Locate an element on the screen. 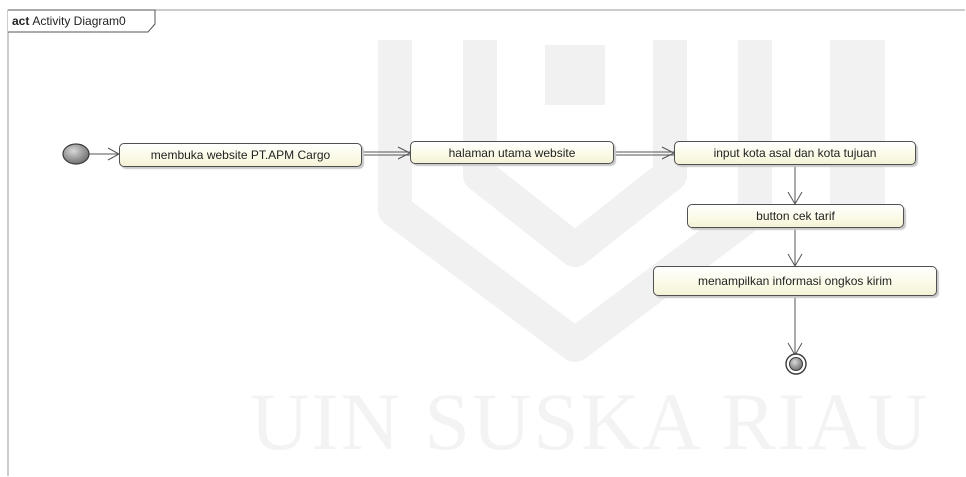 This screenshot has width=966, height=477. flow-a2-to-a3 is located at coordinates (645, 153).